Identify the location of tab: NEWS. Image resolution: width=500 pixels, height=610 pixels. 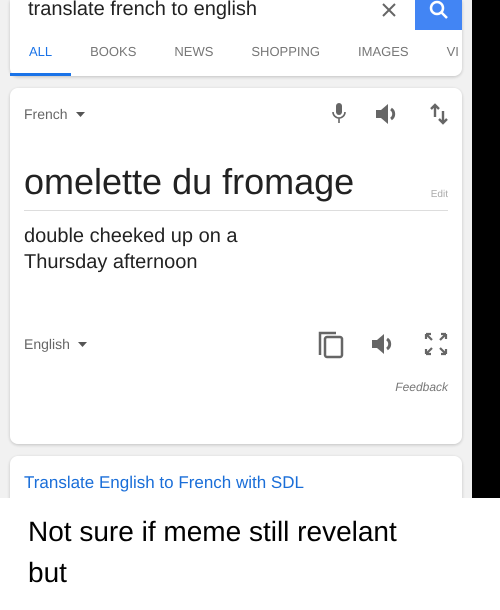
(193, 53).